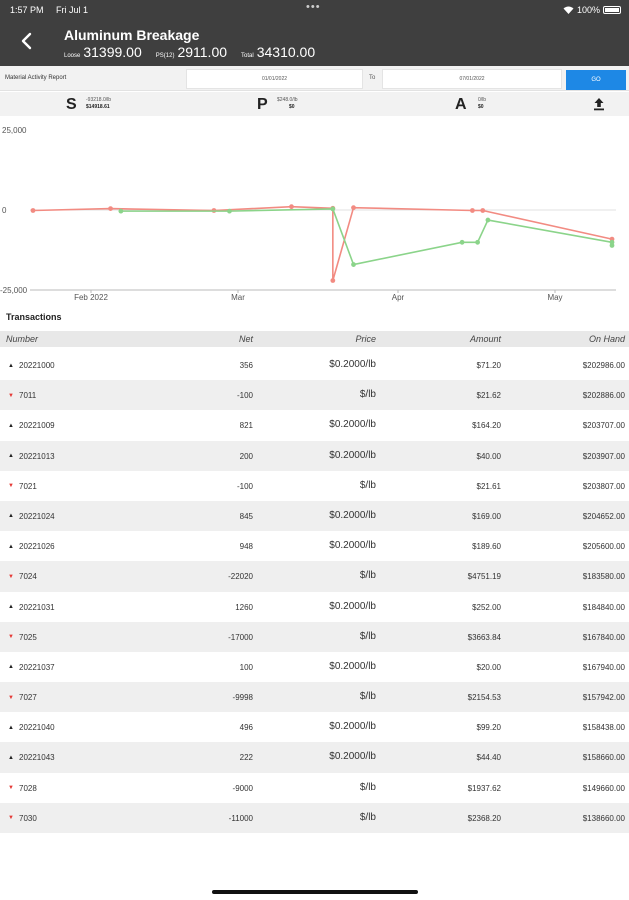  What do you see at coordinates (314, 667) in the screenshot?
I see `table-row: ▲ 20221037 100 $0.2000/lb $20.00 $167940.00` at bounding box center [314, 667].